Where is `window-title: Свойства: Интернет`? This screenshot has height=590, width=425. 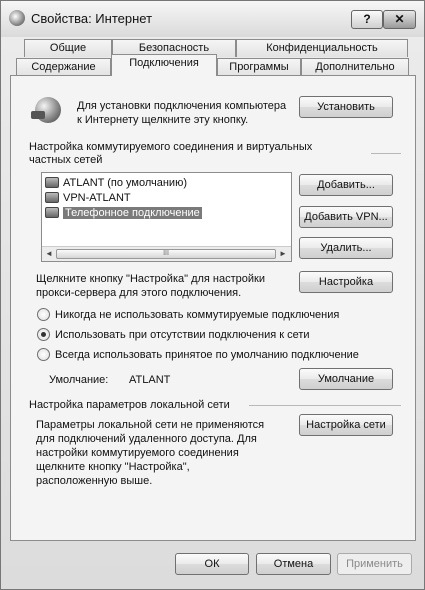
window-title: Свойства: Интернет is located at coordinates (92, 18).